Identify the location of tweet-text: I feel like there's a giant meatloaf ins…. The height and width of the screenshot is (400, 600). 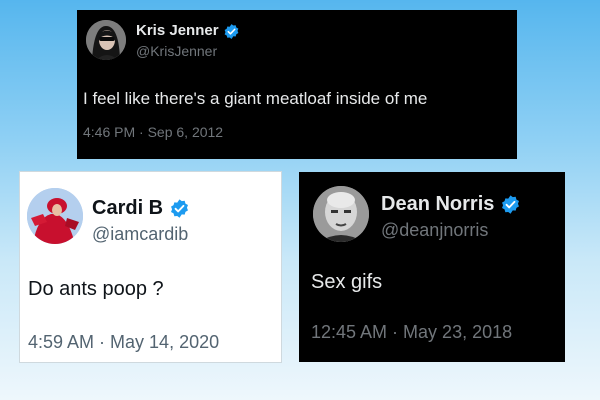
(255, 98).